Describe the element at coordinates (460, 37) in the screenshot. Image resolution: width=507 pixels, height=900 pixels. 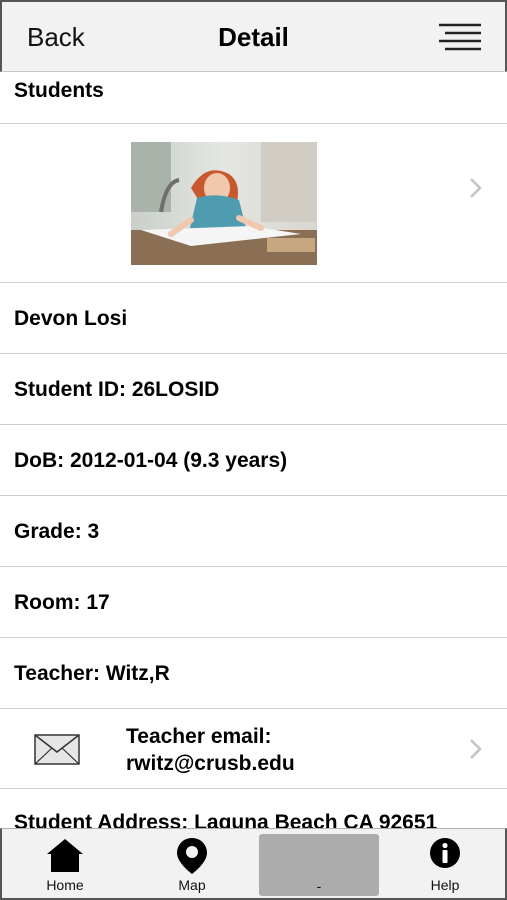
I see `hamburger-menu-icon` at that location.